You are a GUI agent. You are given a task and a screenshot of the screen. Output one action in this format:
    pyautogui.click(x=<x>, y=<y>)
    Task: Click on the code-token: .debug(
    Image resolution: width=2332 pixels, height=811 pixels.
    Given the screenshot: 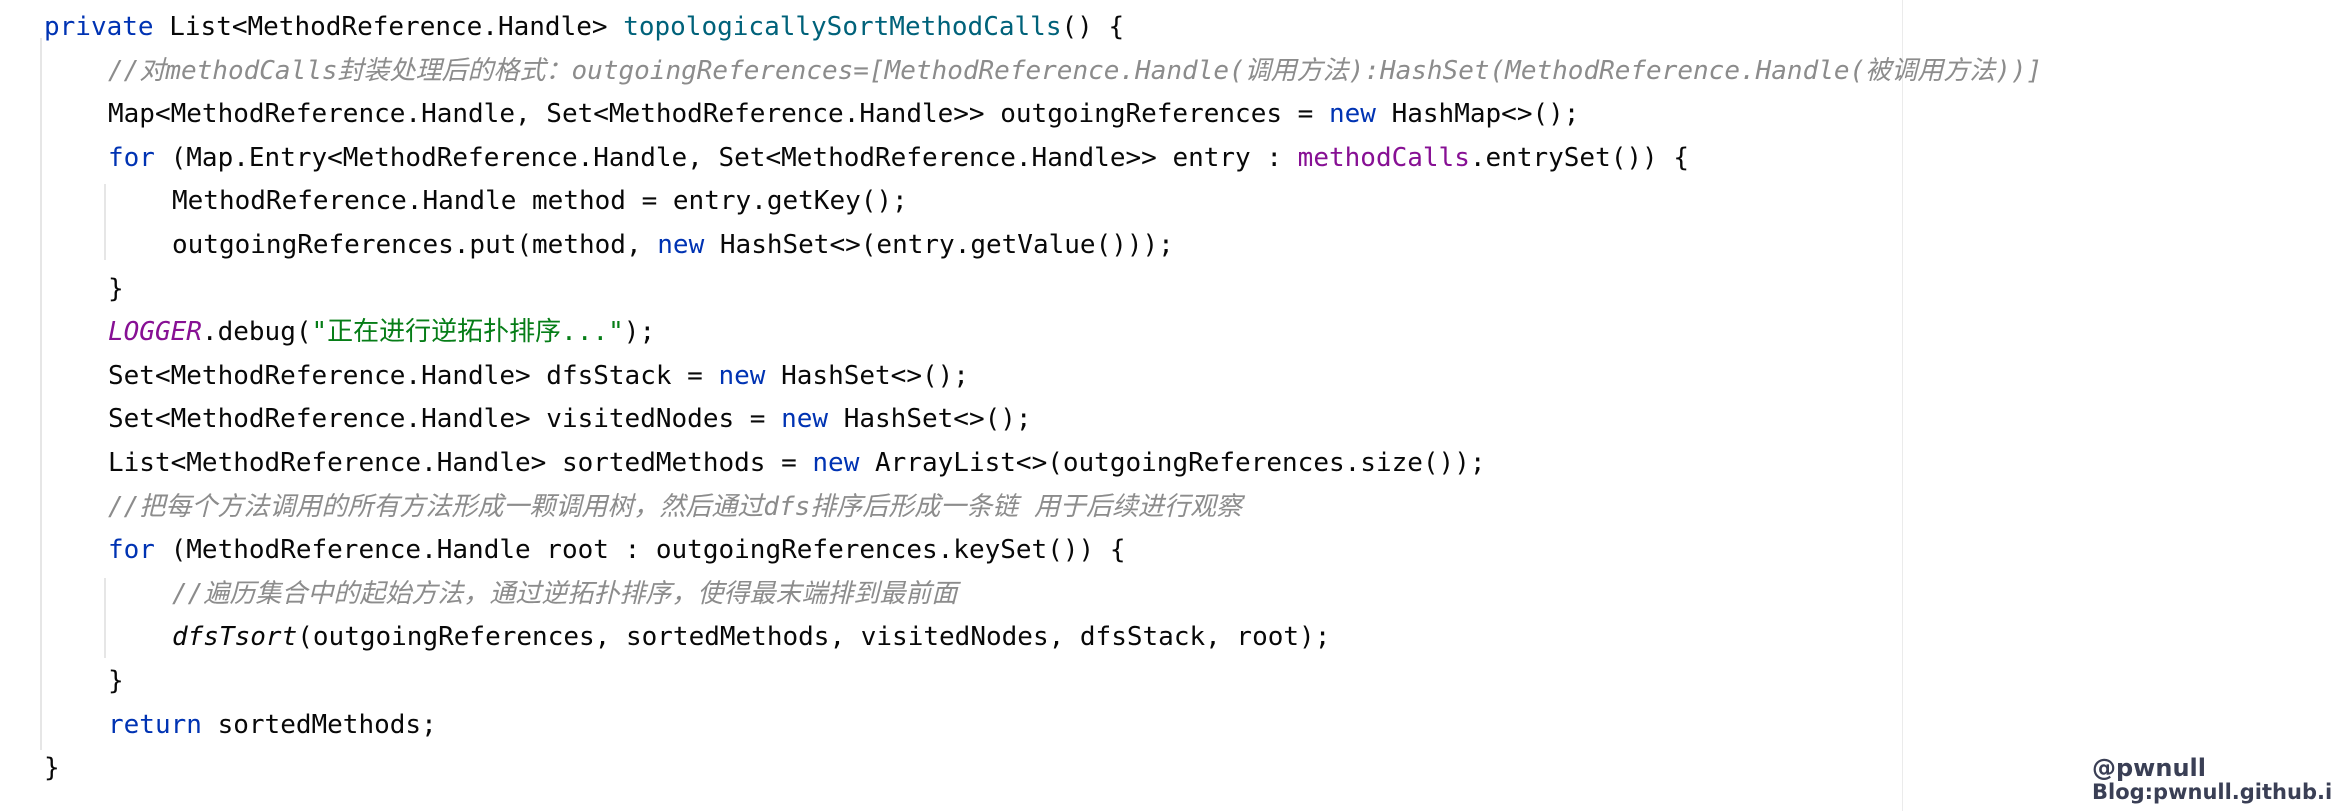 What is the action you would take?
    pyautogui.click(x=256, y=332)
    